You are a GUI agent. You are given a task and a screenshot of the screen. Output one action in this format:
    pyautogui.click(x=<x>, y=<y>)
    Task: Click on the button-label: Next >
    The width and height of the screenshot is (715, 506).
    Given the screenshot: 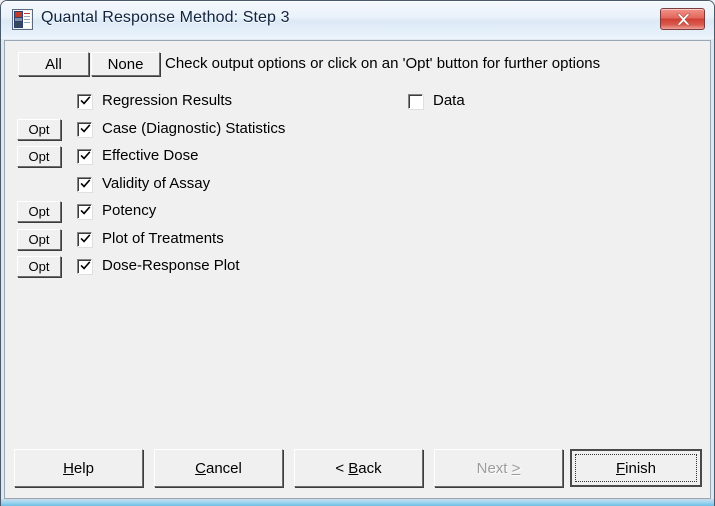 What is the action you would take?
    pyautogui.click(x=498, y=468)
    